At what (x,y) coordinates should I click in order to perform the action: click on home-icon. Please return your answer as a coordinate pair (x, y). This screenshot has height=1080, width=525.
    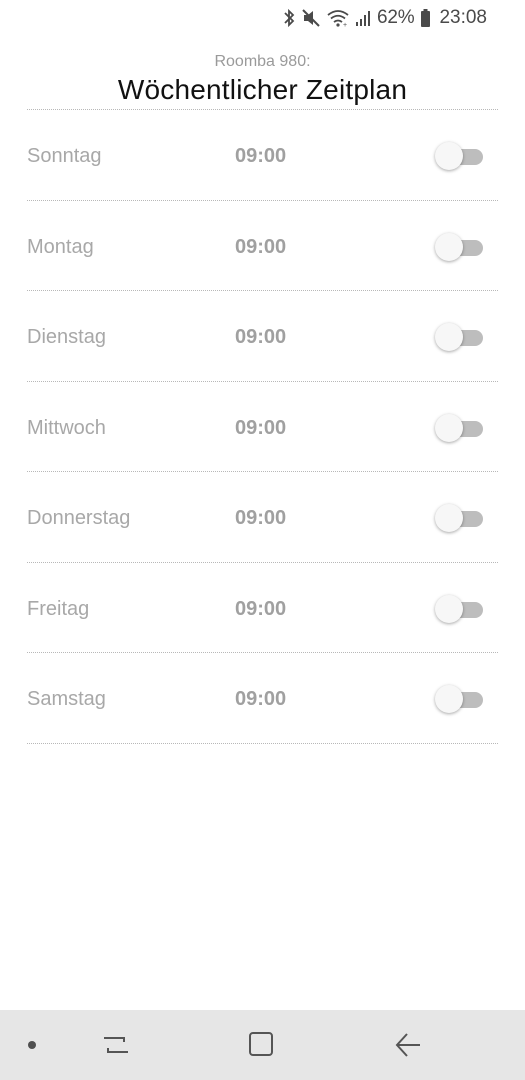
    Looking at the image, I should click on (262, 1045).